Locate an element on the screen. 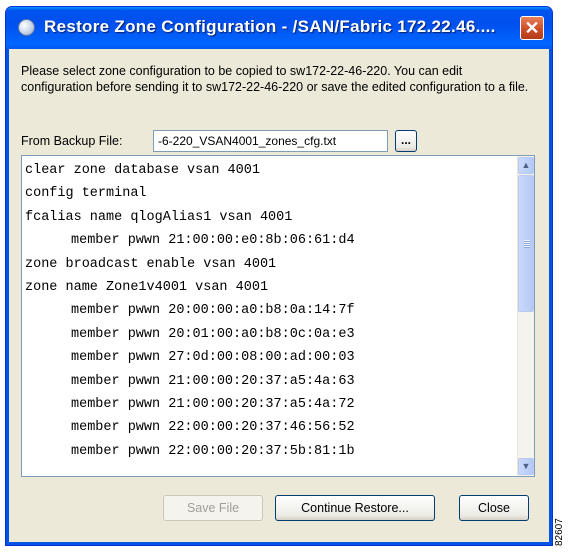 This screenshot has height=552, width=571. scroll-thumb is located at coordinates (526, 243).